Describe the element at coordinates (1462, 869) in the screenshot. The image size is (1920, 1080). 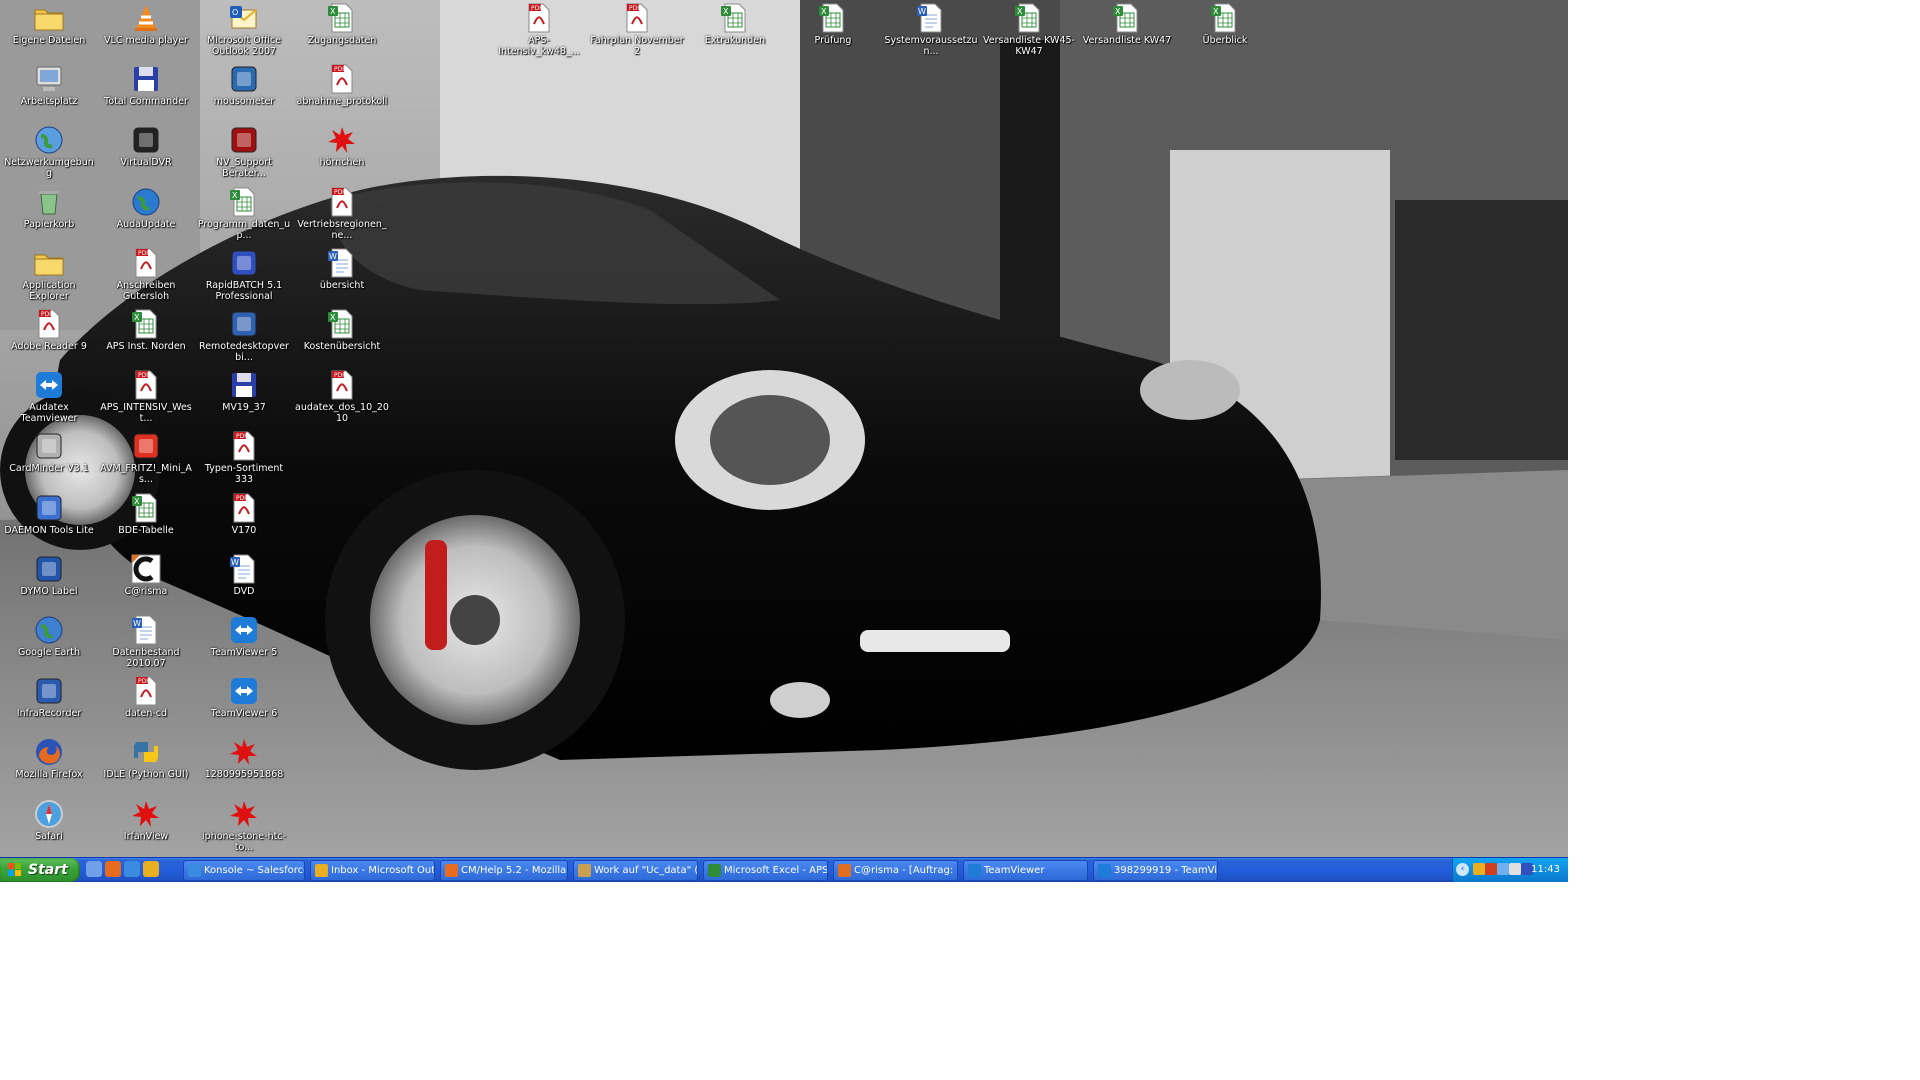
I see `tray-expand-icon: ‹` at that location.